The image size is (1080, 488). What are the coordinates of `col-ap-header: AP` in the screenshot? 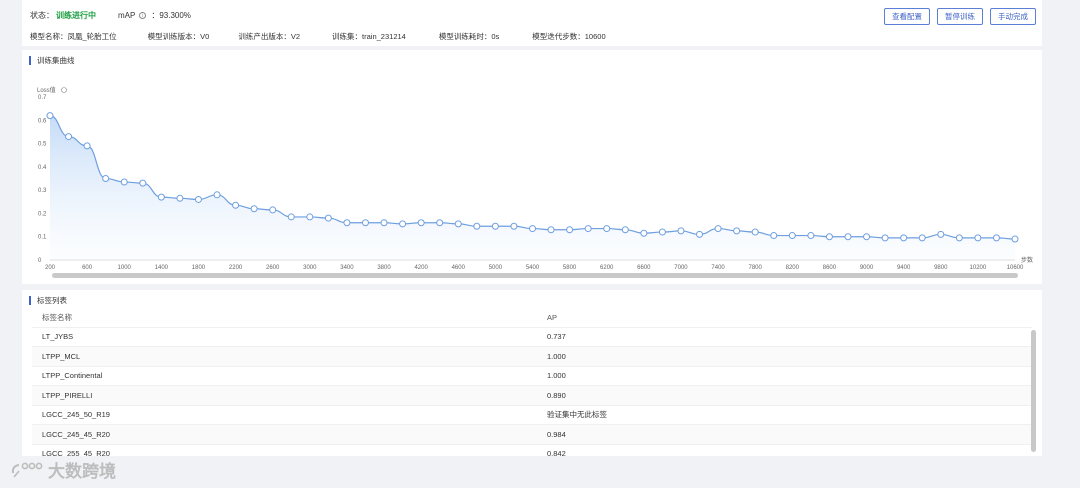 It's located at (552, 317).